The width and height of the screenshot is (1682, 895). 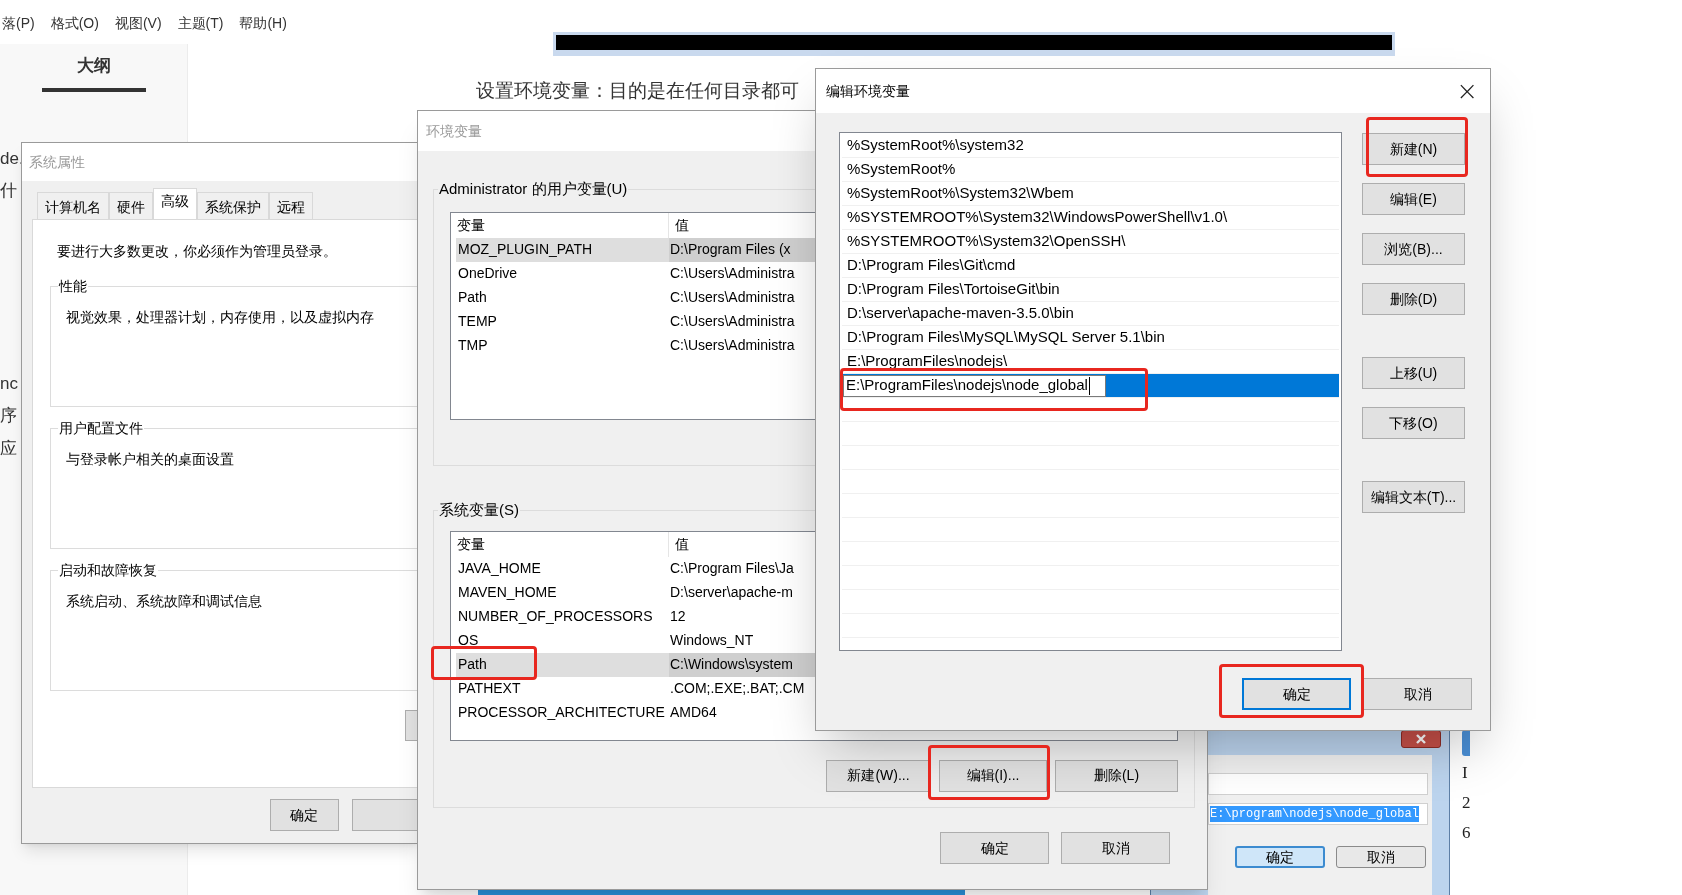 I want to click on table-cell-text: PROCESSOR_ARCHITECTURE, so click(x=561, y=712).